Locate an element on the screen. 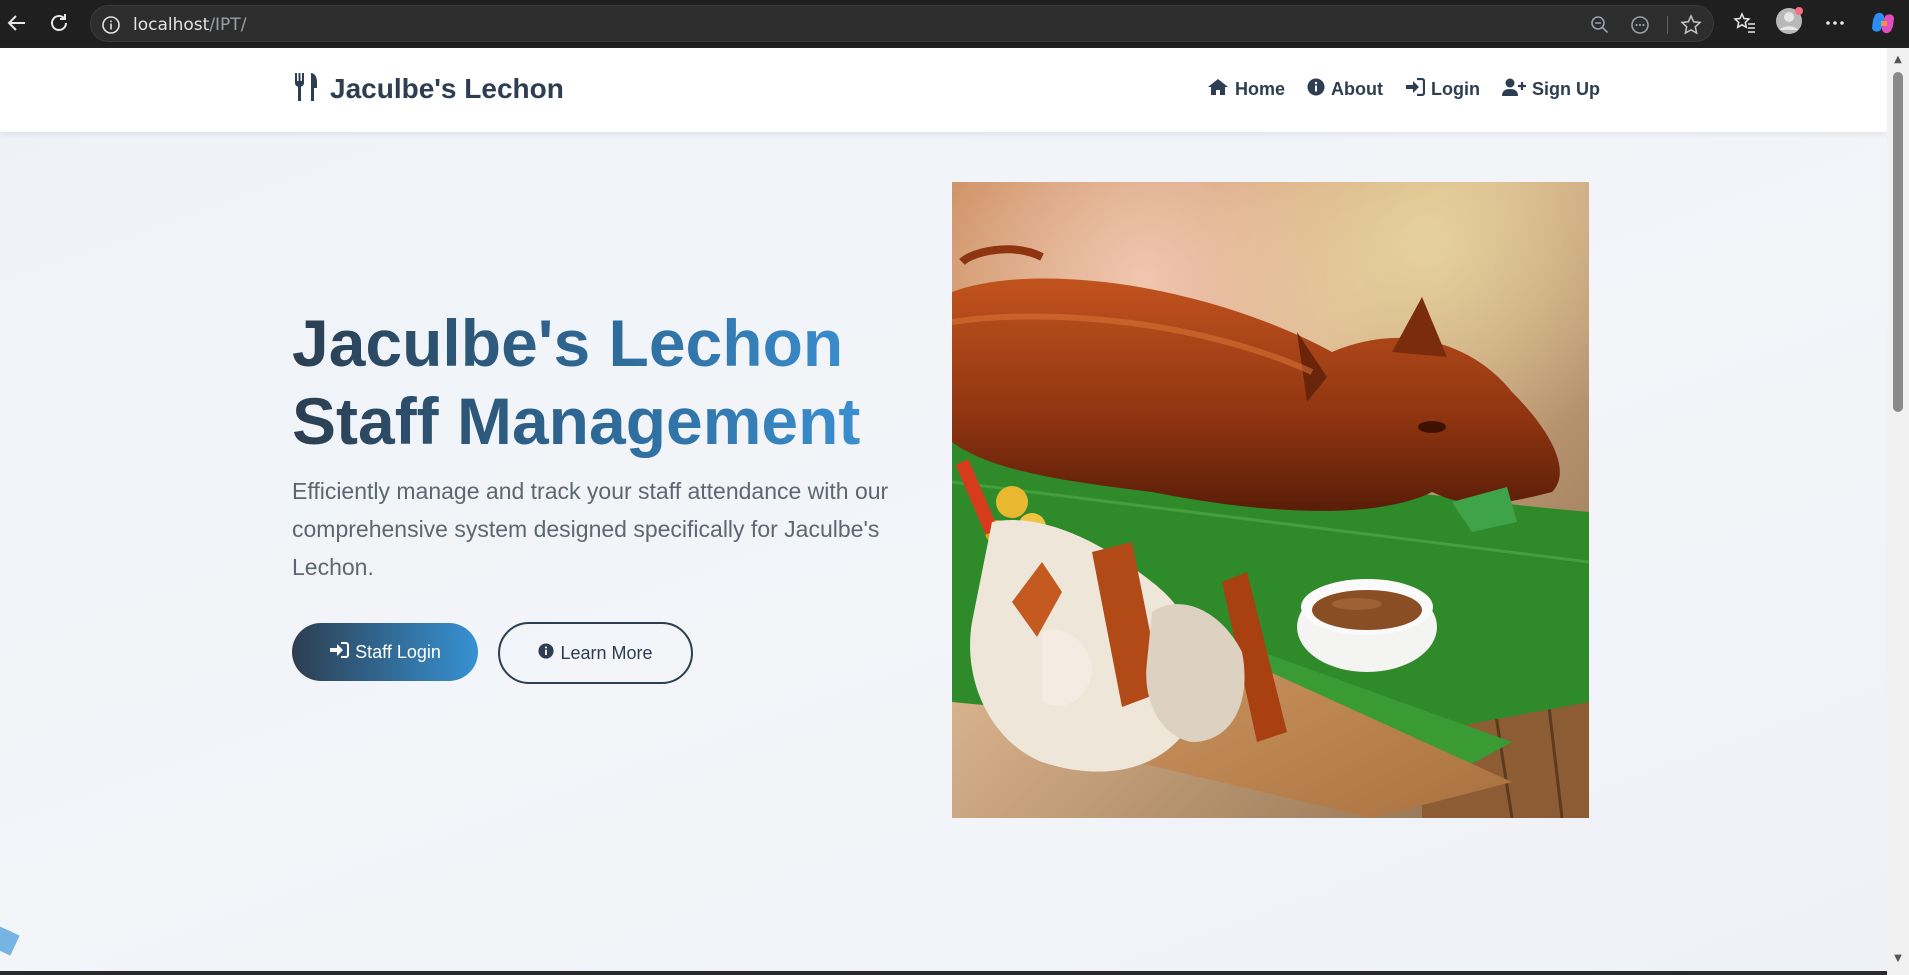 This screenshot has width=1909, height=975. staff-login-label: Staff Login is located at coordinates (398, 651).